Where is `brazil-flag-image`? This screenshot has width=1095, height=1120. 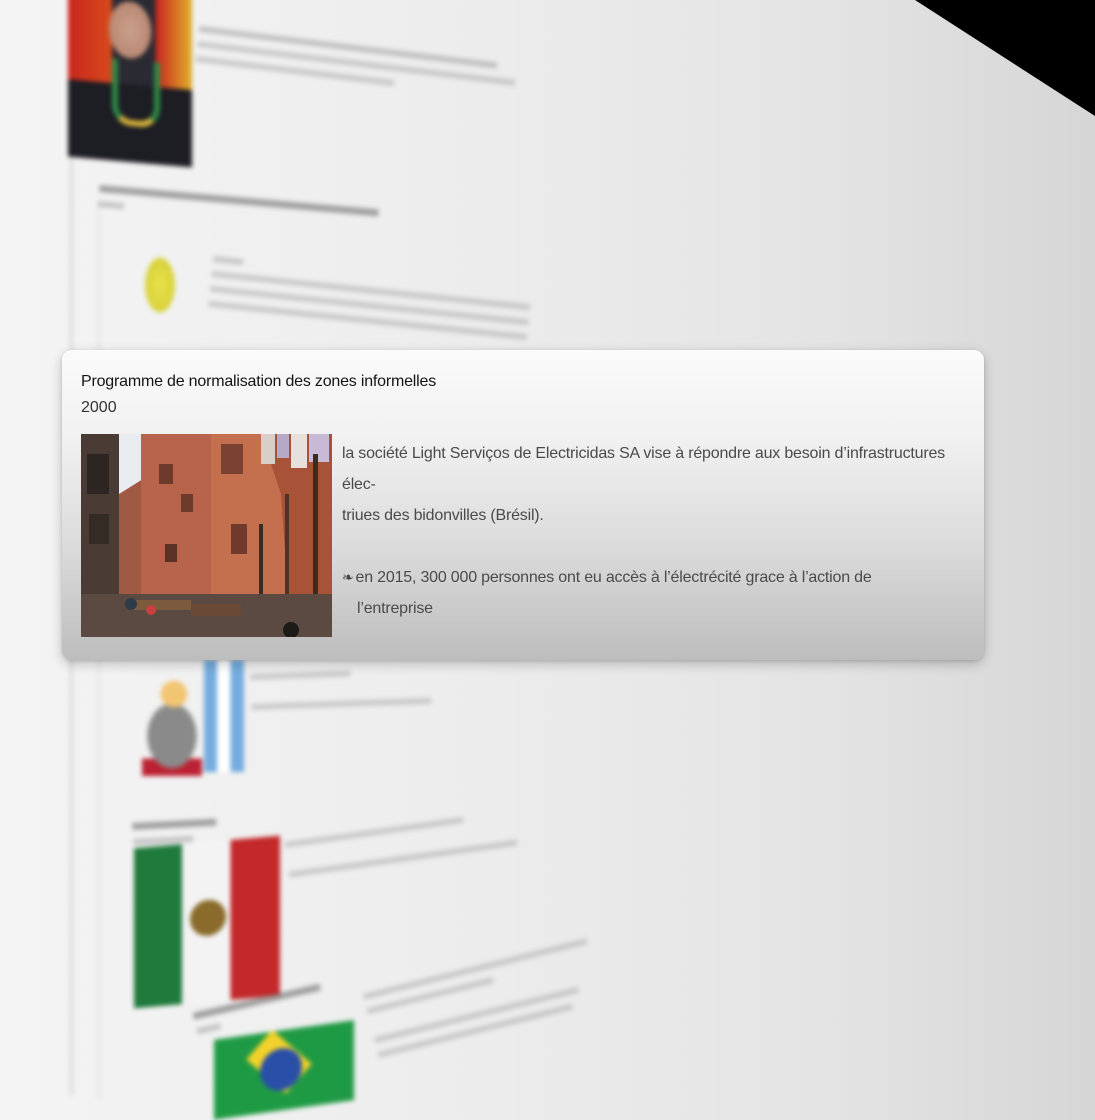
brazil-flag-image is located at coordinates (284, 1070).